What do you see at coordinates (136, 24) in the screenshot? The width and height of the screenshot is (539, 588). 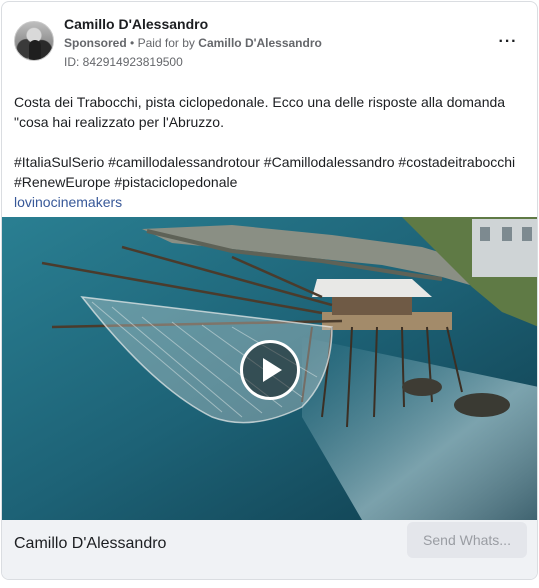 I see `page-name: Camillo D'Alessandro` at bounding box center [136, 24].